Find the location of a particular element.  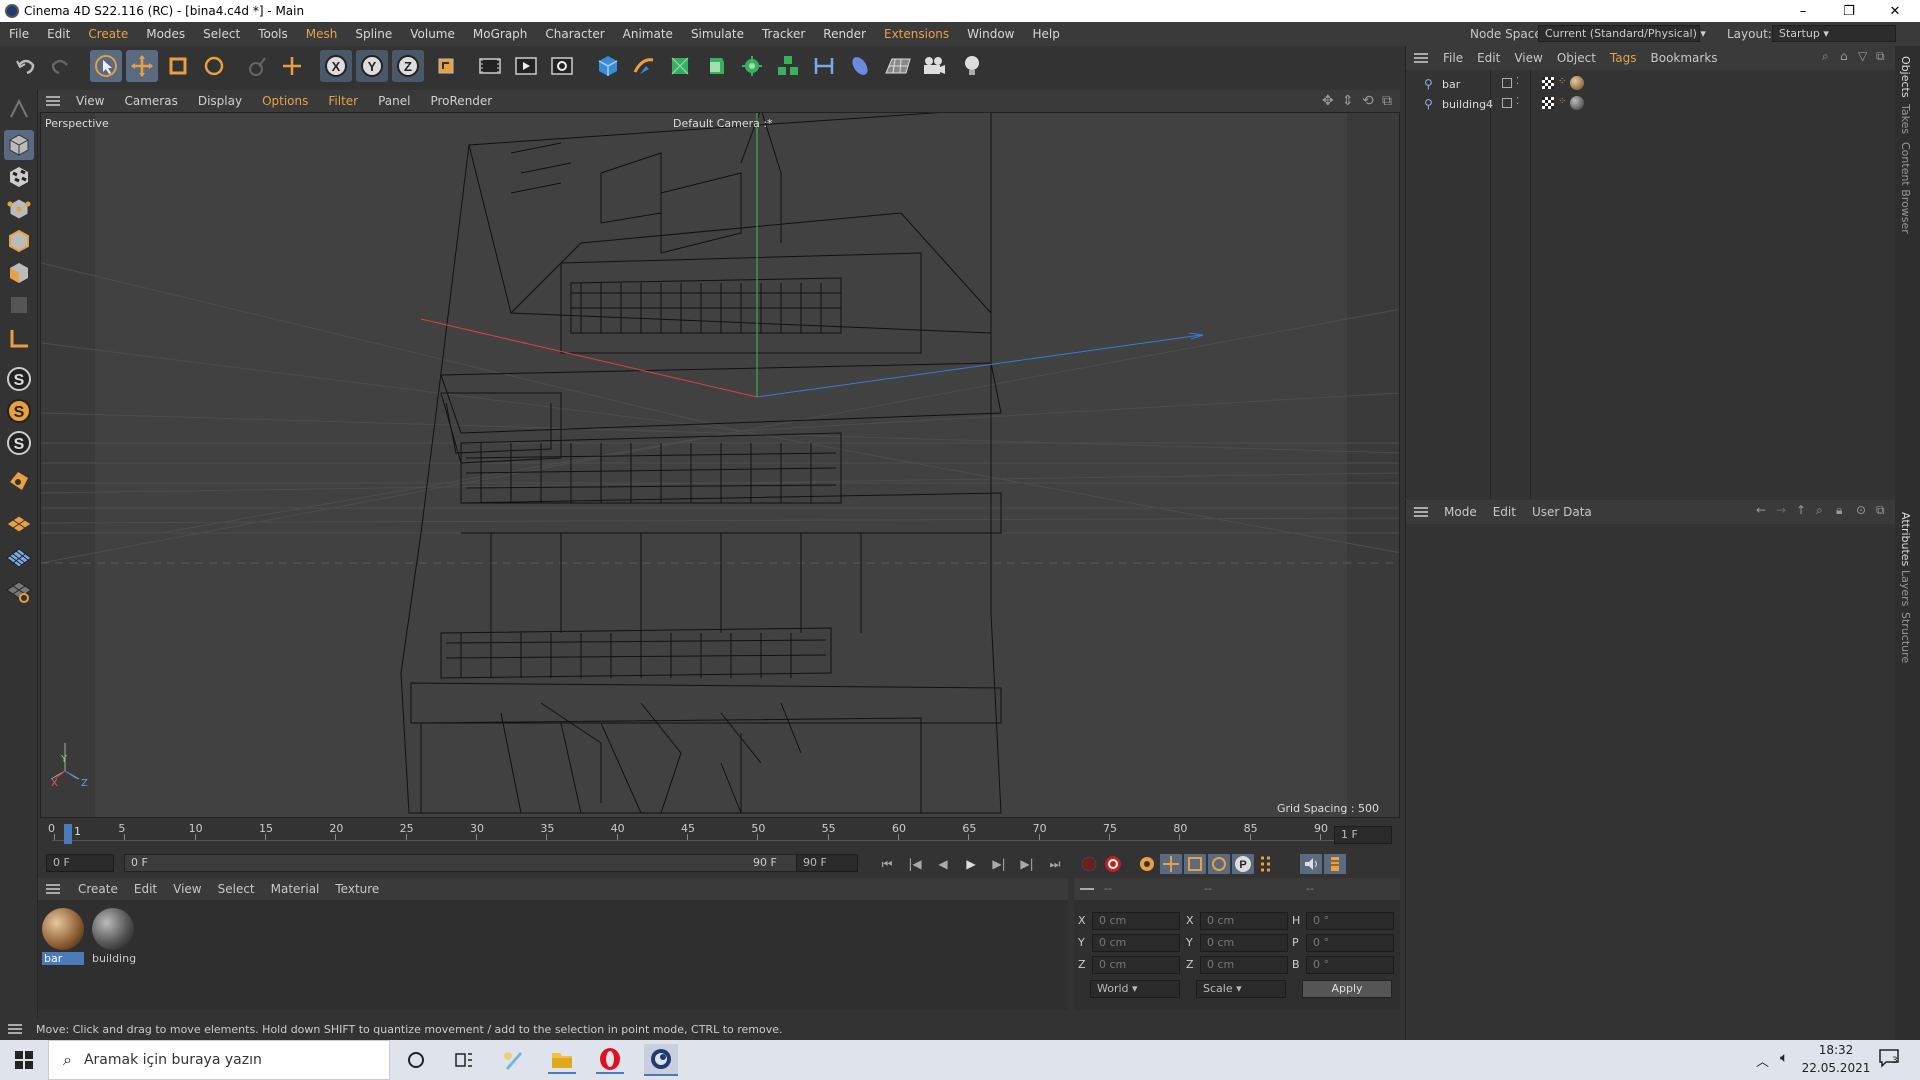

cube-icon is located at coordinates (608, 66).